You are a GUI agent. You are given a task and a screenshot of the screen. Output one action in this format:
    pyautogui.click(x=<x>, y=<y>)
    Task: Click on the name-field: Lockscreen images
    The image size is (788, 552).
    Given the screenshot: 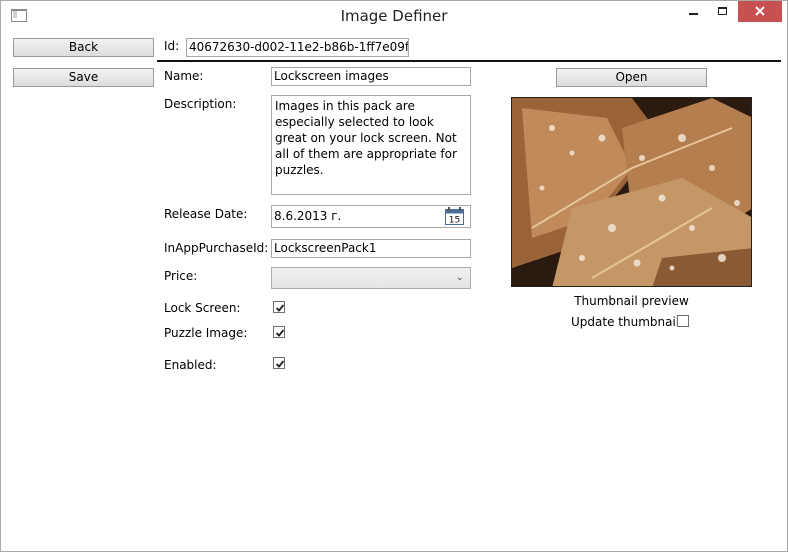 What is the action you would take?
    pyautogui.click(x=371, y=76)
    